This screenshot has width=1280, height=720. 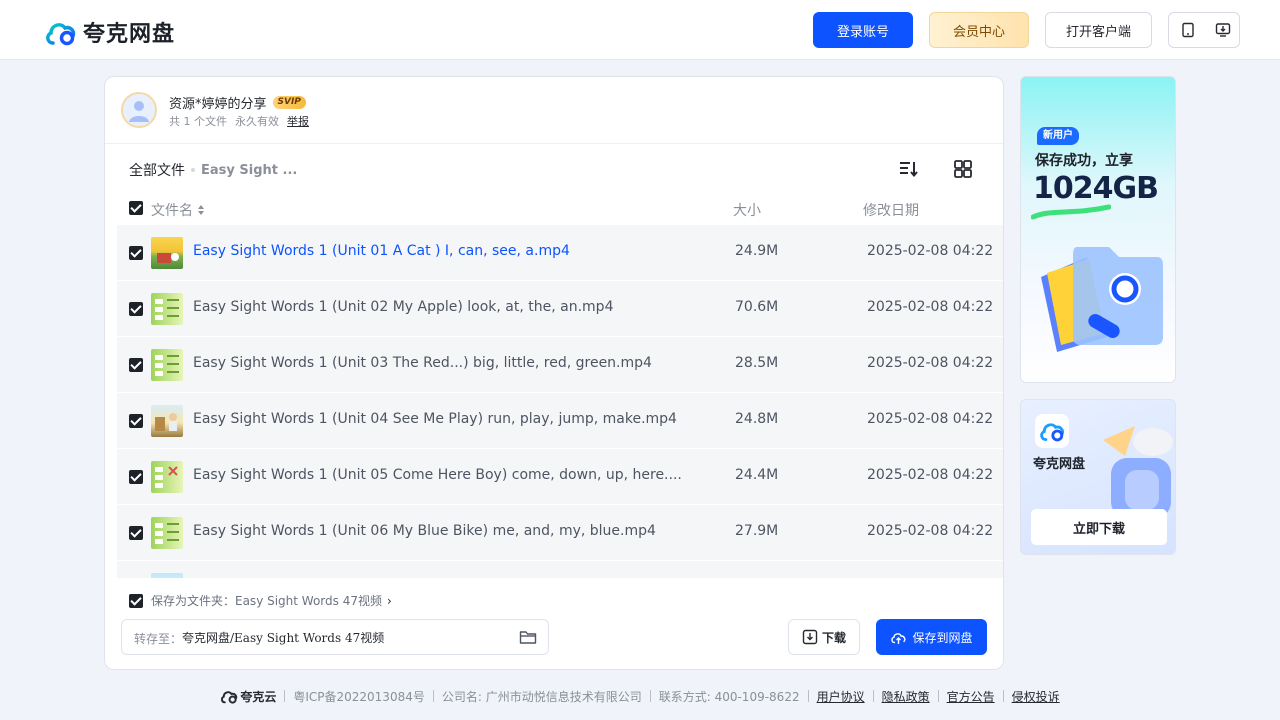 What do you see at coordinates (1188, 30) in the screenshot?
I see `tablet-icon` at bounding box center [1188, 30].